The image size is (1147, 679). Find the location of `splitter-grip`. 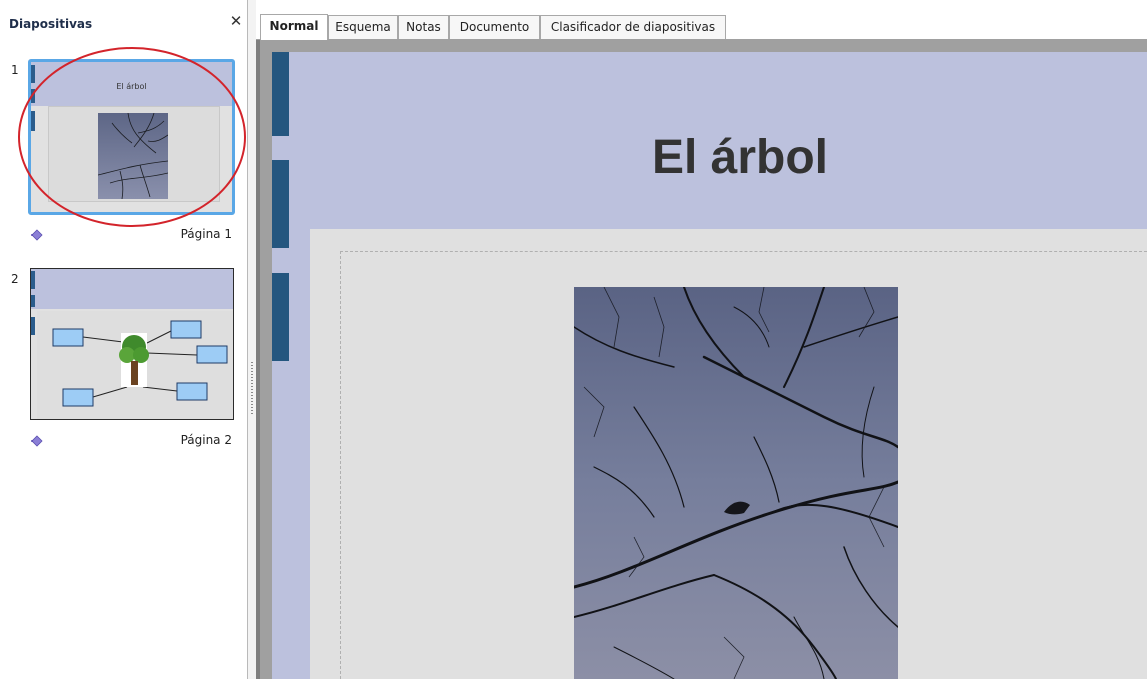

splitter-grip is located at coordinates (252, 388).